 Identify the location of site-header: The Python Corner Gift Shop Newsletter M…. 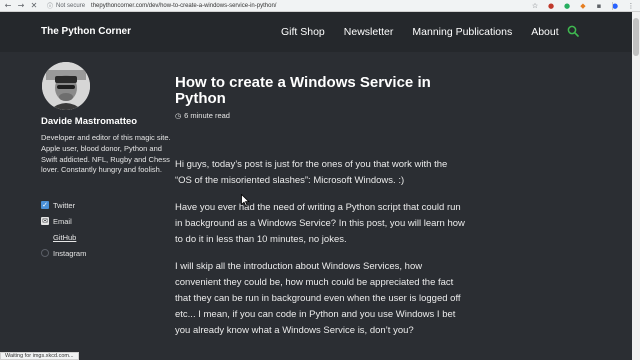
(316, 32).